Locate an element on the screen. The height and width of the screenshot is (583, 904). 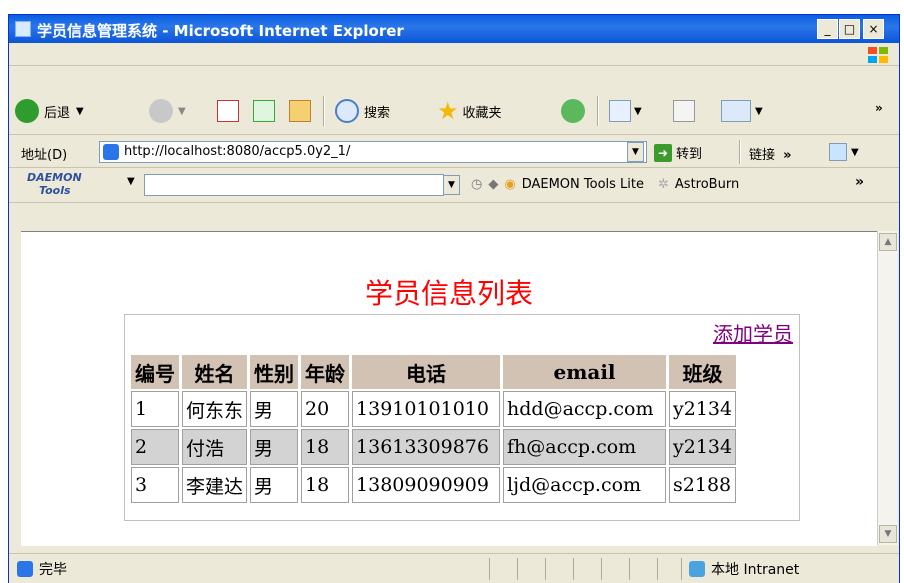
edit-button: ▼ is located at coordinates (742, 111).